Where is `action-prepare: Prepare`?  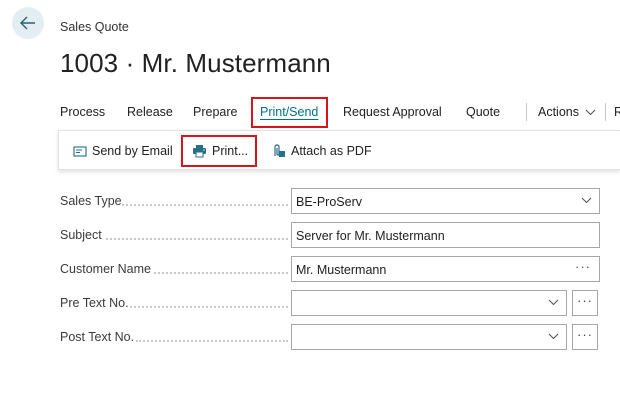
action-prepare: Prepare is located at coordinates (215, 112).